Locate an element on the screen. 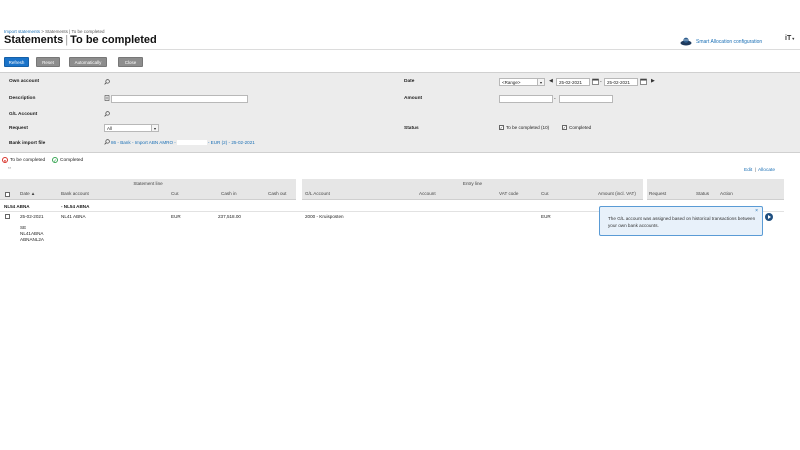  legend-completed: ✓ Completed is located at coordinates (67, 160).